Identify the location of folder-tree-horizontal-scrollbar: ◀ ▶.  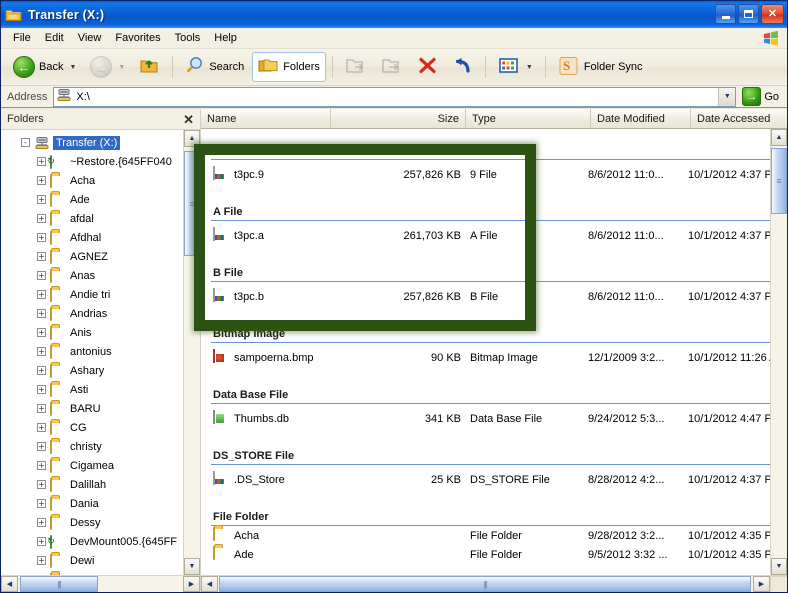
(100, 583).